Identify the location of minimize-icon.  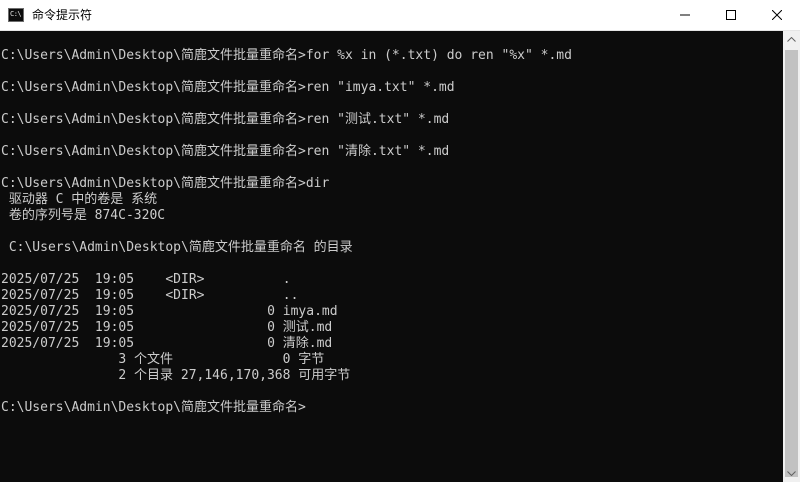
(685, 15).